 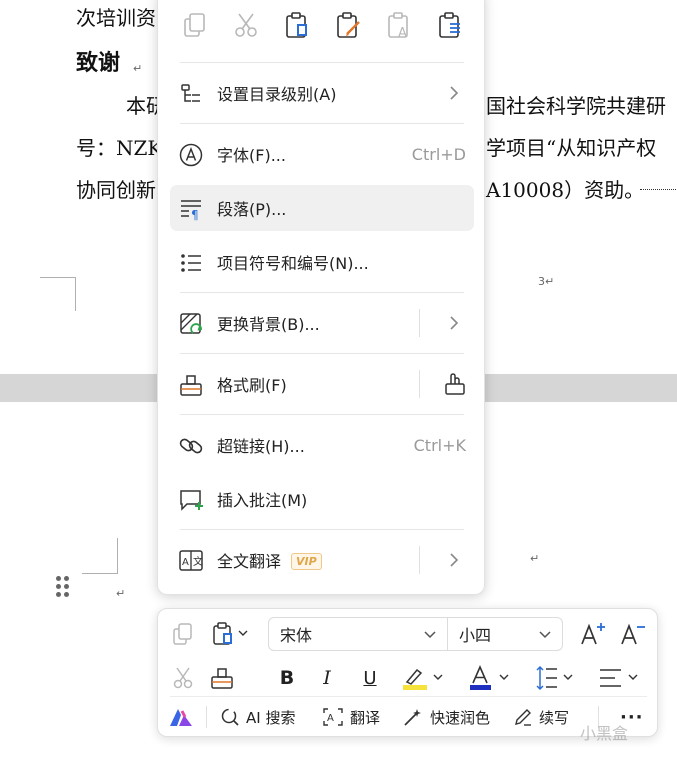 I want to click on font-color-button, so click(x=489, y=678).